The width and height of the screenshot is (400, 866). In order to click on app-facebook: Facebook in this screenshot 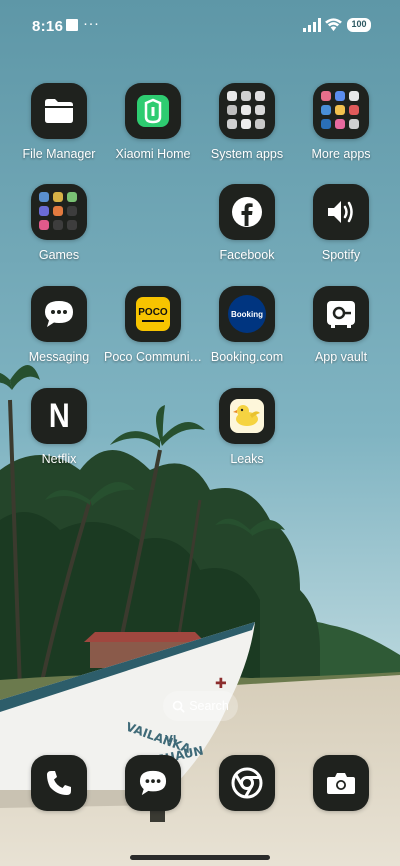, I will do `click(247, 234)`.